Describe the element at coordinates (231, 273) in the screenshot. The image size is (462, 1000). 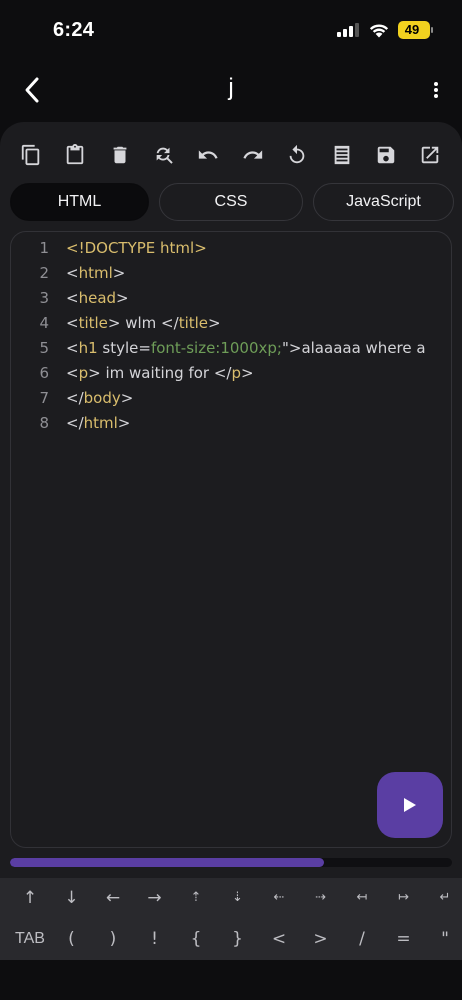
I see `code-line: 2 <html>` at that location.